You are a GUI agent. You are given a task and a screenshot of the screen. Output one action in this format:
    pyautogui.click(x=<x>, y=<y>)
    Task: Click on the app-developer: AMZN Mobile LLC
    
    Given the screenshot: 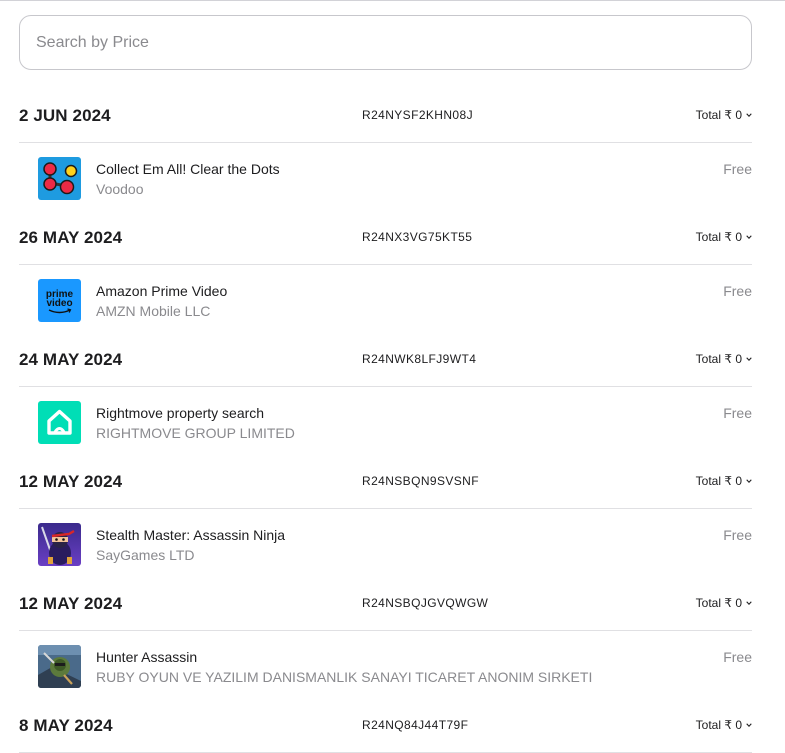 What is the action you would take?
    pyautogui.click(x=153, y=311)
    